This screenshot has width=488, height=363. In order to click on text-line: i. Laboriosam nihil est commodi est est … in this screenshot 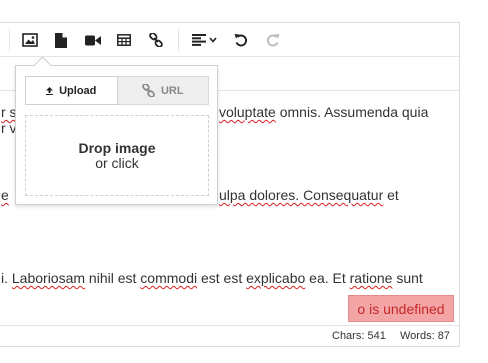, I will do `click(212, 278)`.